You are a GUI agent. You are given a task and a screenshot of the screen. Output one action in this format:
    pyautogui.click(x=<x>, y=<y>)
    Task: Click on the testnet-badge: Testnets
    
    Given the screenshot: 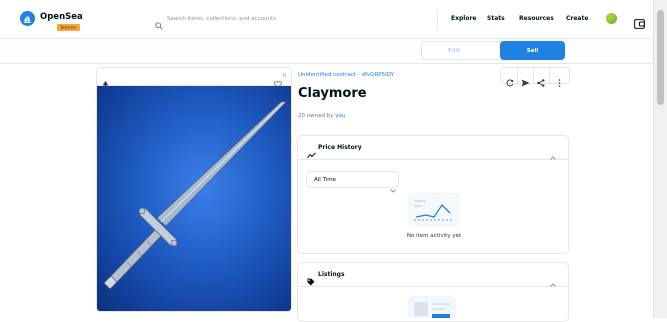 What is the action you would take?
    pyautogui.click(x=68, y=27)
    